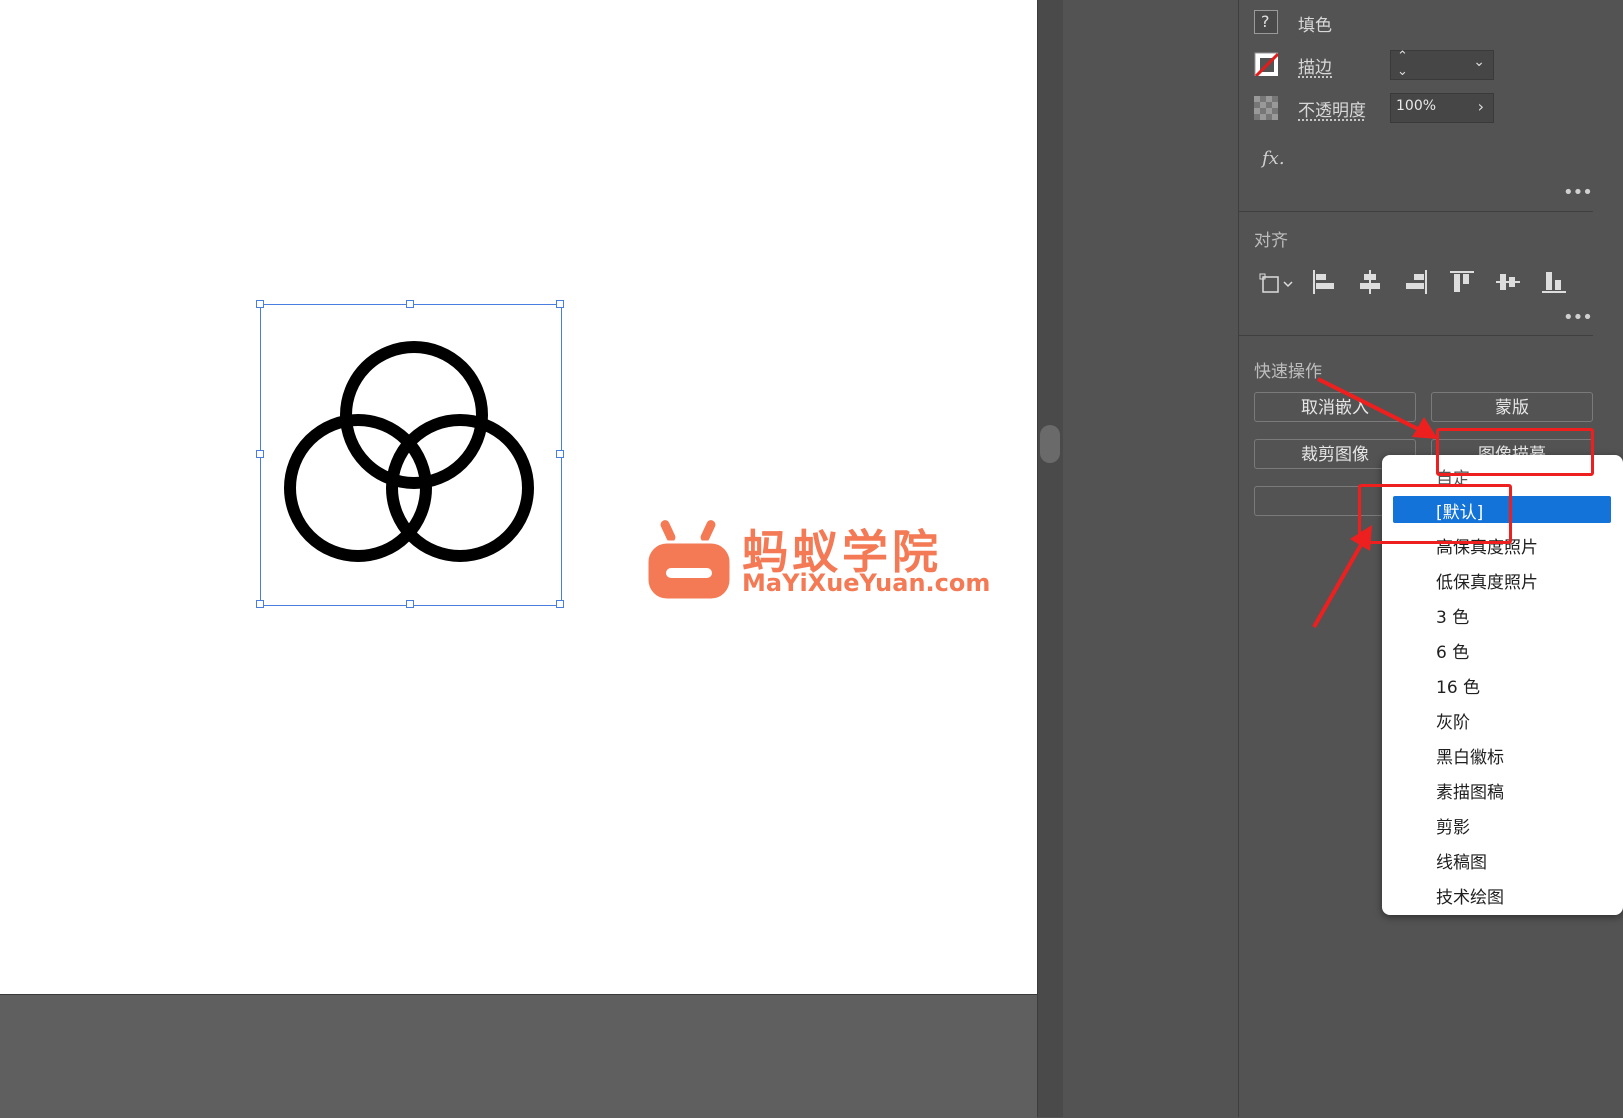 The width and height of the screenshot is (1623, 1118). Describe the element at coordinates (1402, 64) in the screenshot. I see `stepper-arrows-icon: ⌃ ⌄` at that location.